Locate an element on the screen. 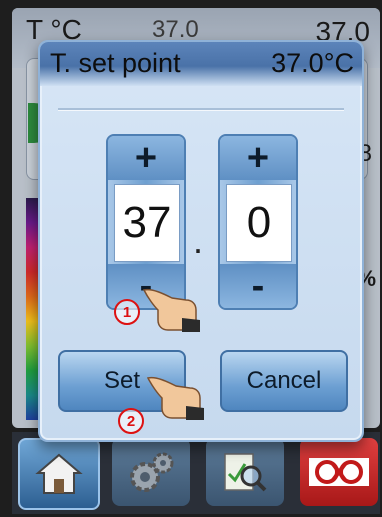 This screenshot has height=517, width=382. step-2-marker: 2 is located at coordinates (131, 421).